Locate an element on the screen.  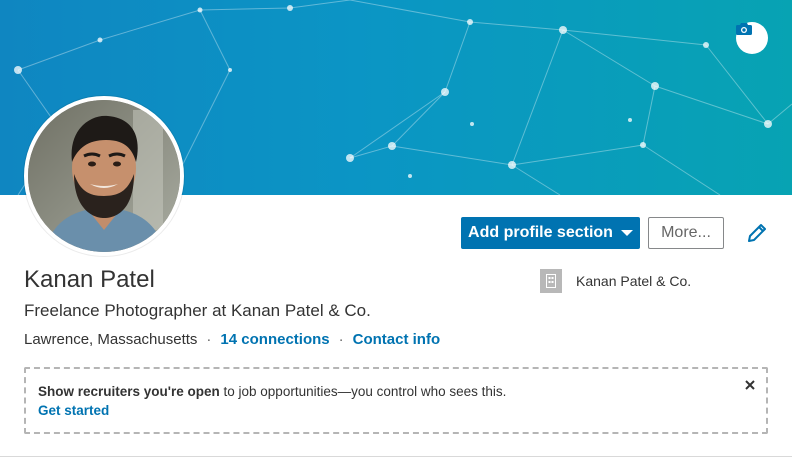
contact-info-link: Contact info is located at coordinates (397, 339).